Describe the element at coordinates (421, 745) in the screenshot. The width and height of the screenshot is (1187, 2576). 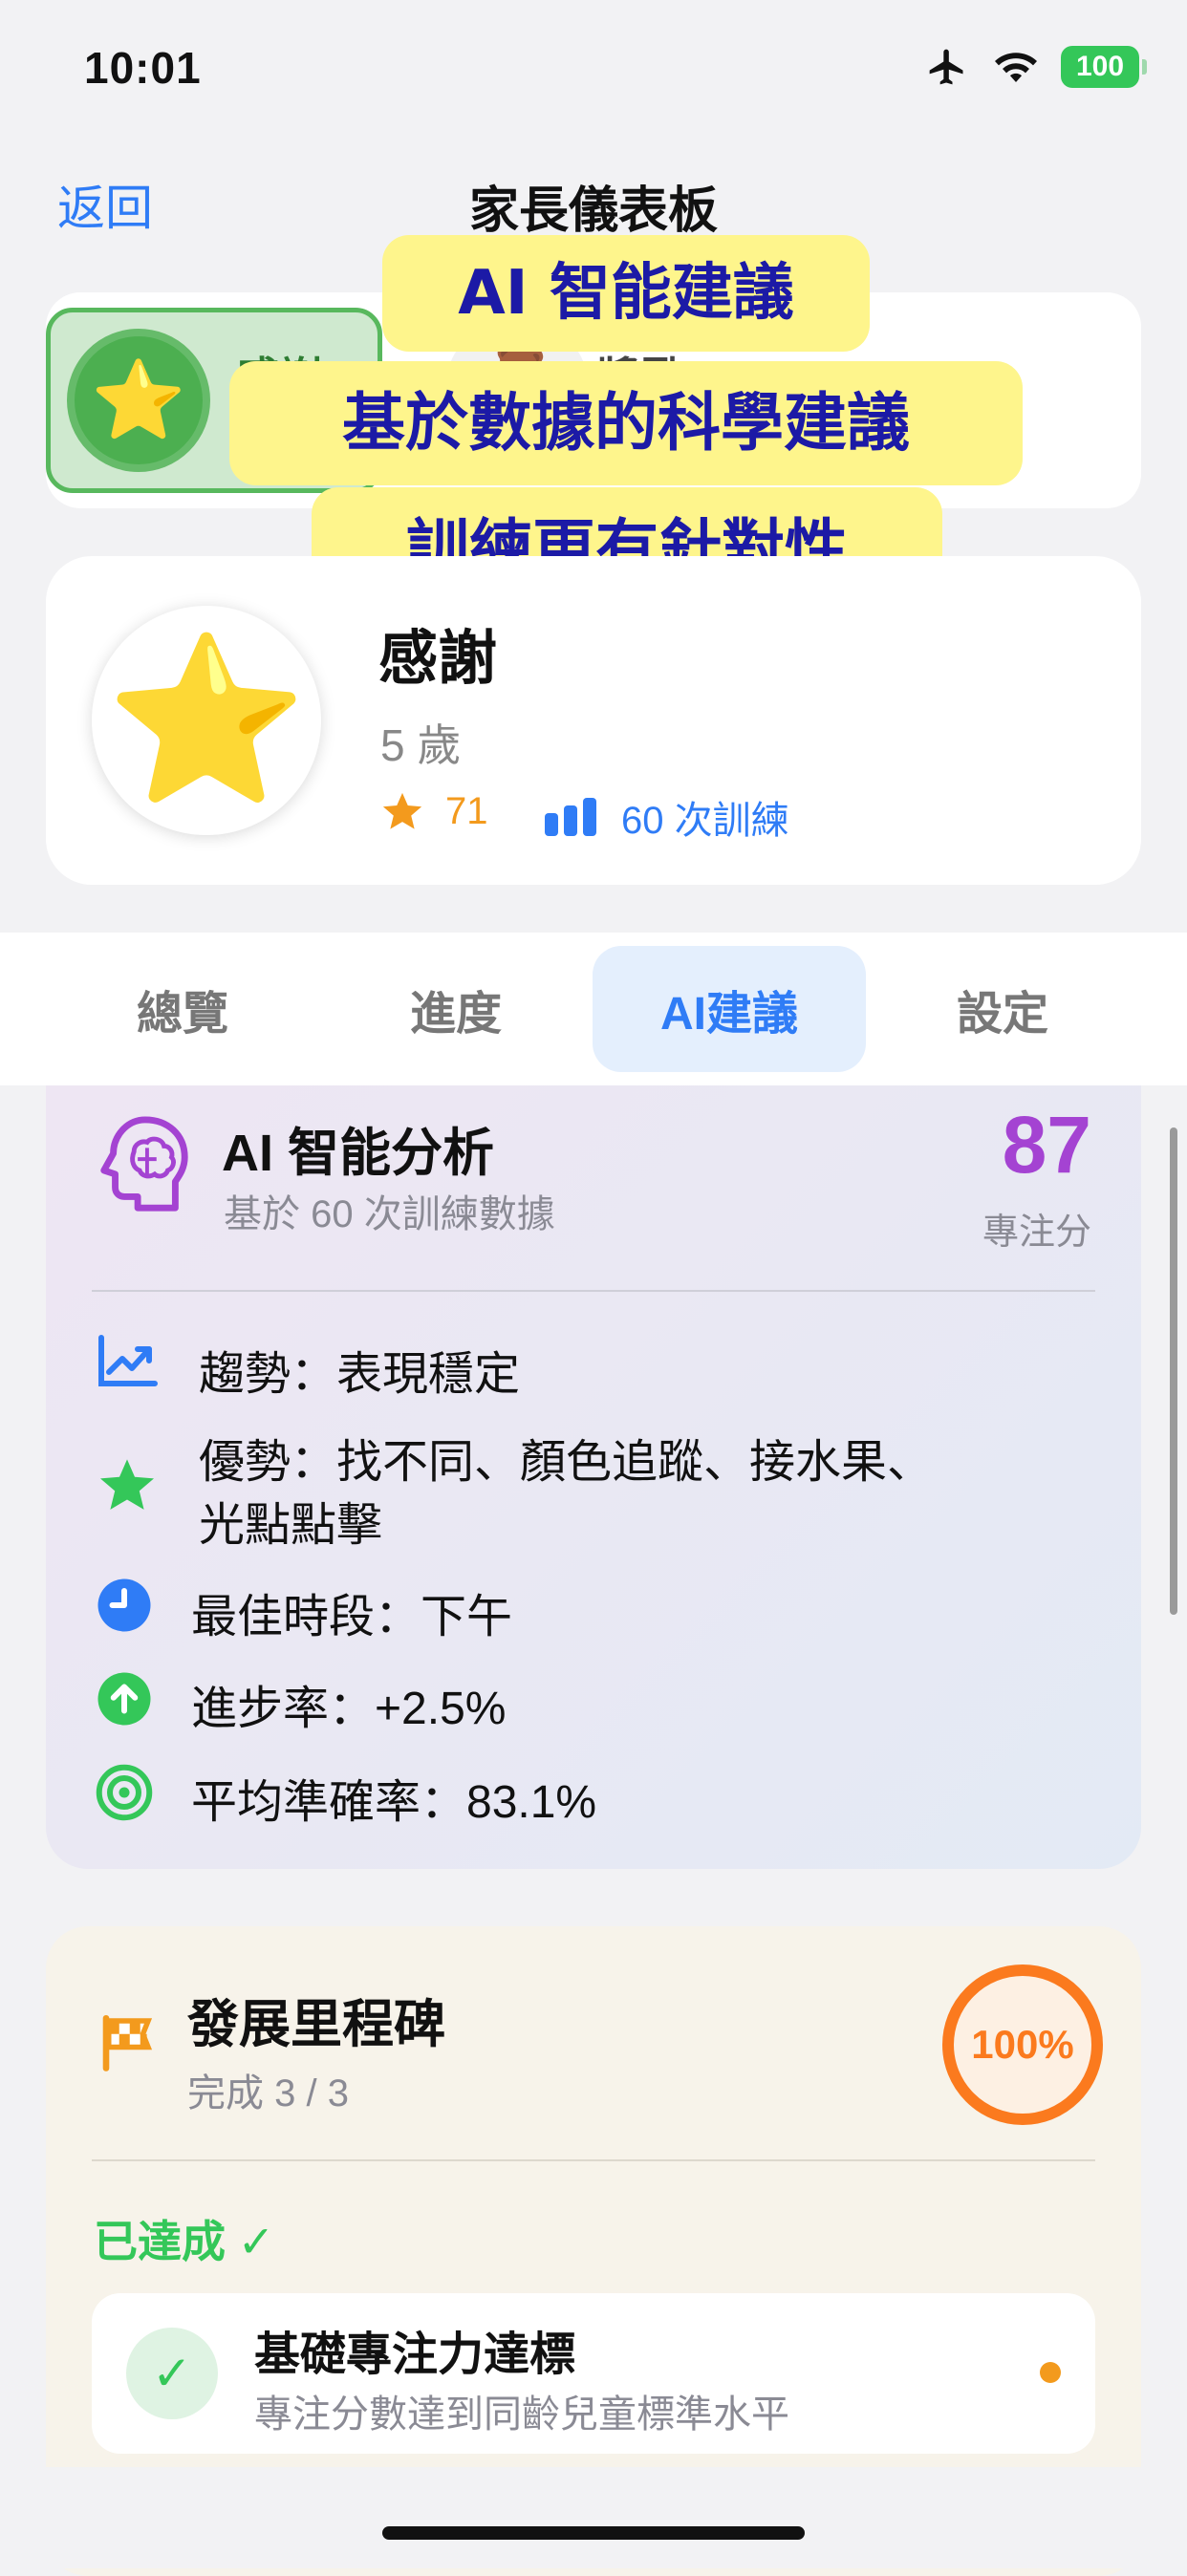
I see `profile-age: 5 歲` at that location.